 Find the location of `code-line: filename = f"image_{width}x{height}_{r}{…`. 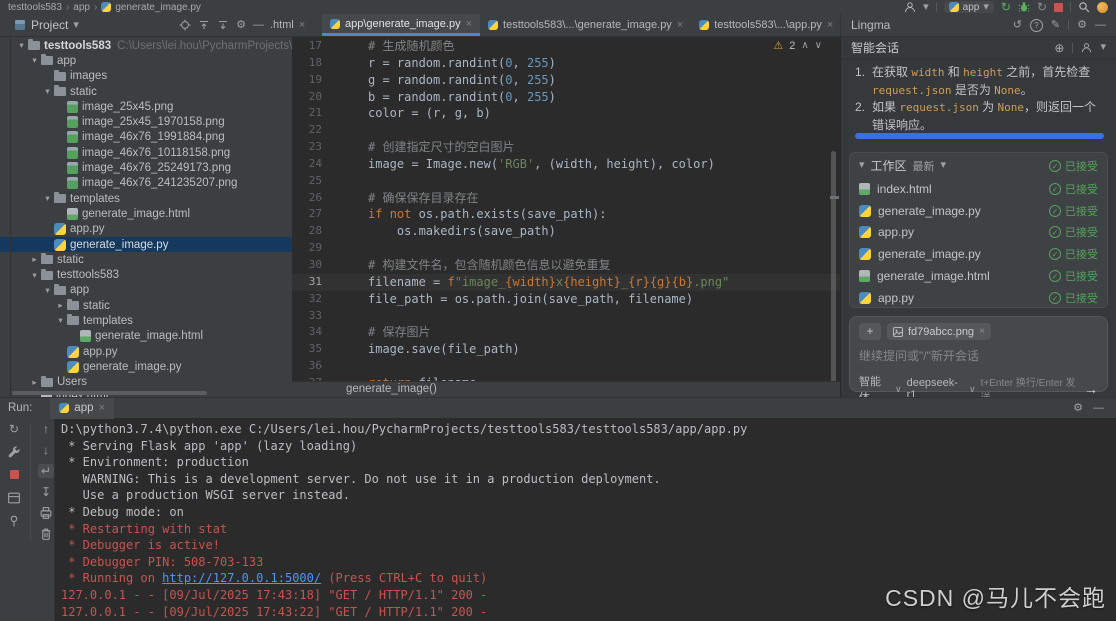

code-line: filename = f"image_{width}x{height}_{r}{… is located at coordinates (583, 282).